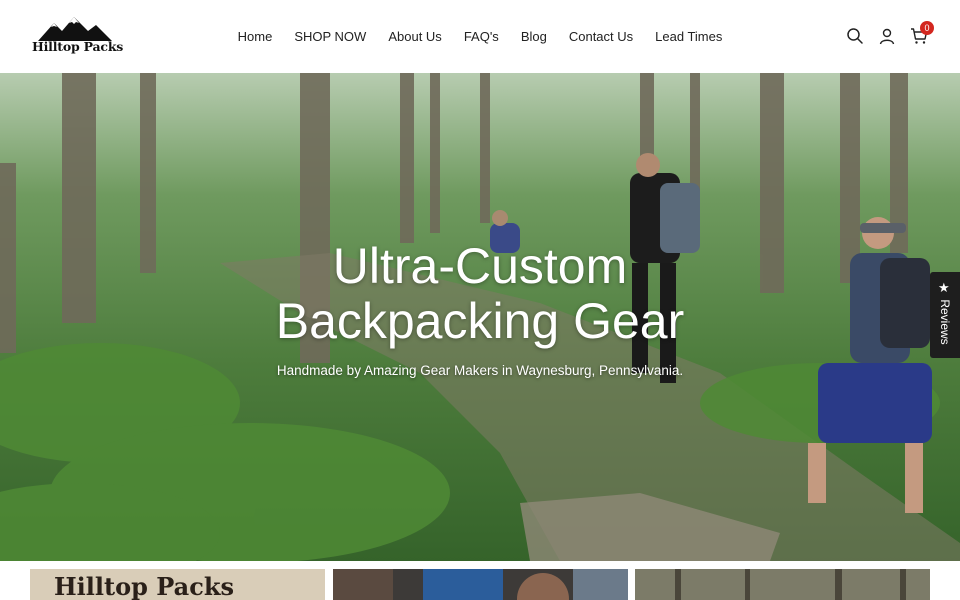  I want to click on cart-icon: 0, so click(922, 33).